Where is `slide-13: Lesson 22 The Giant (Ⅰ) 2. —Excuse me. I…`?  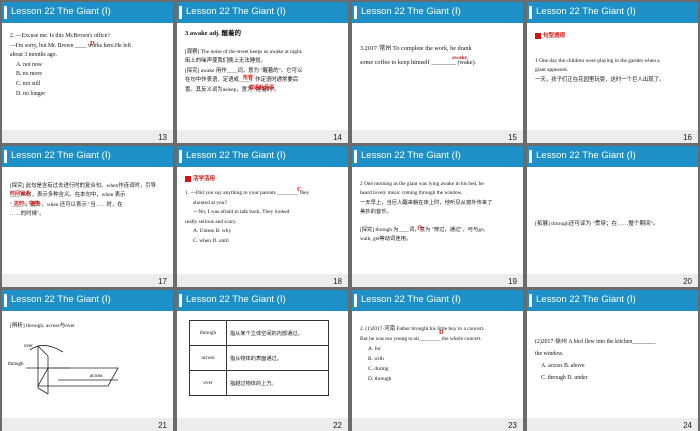 slide-13: Lesson 22 The Giant (Ⅰ) 2. —Excuse me. I… is located at coordinates (87, 72).